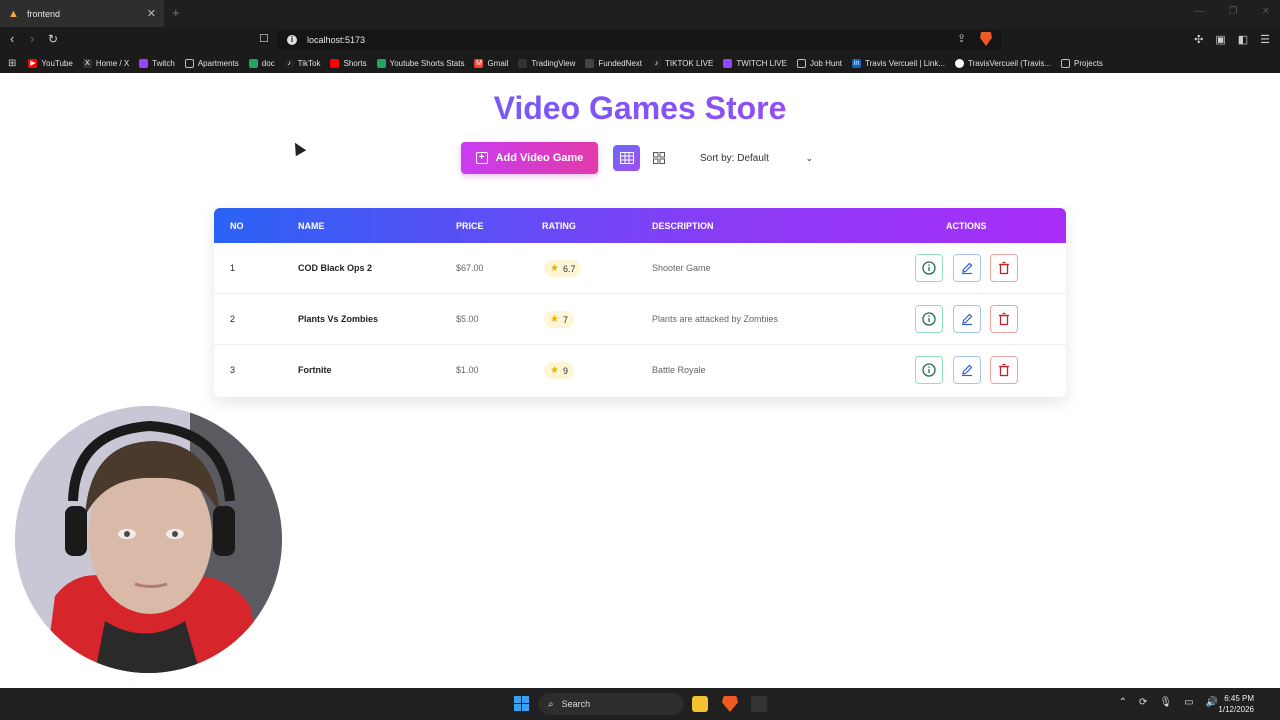 The height and width of the screenshot is (720, 1280). Describe the element at coordinates (151, 13) in the screenshot. I see `close-tab-icon: ✕` at that location.